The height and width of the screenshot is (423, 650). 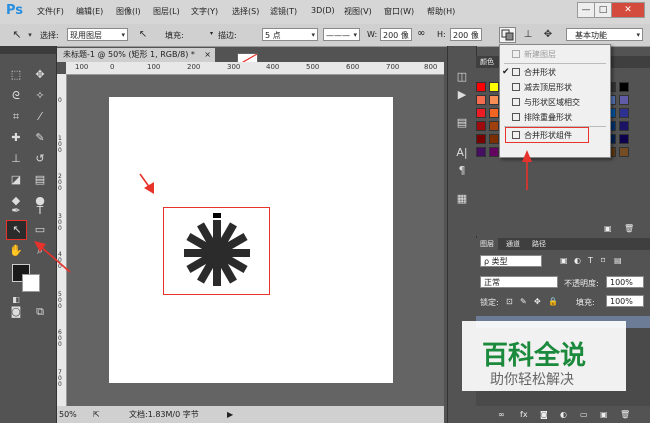 I want to click on layer-filter-dropdown: ρ 类型, so click(x=511, y=261).